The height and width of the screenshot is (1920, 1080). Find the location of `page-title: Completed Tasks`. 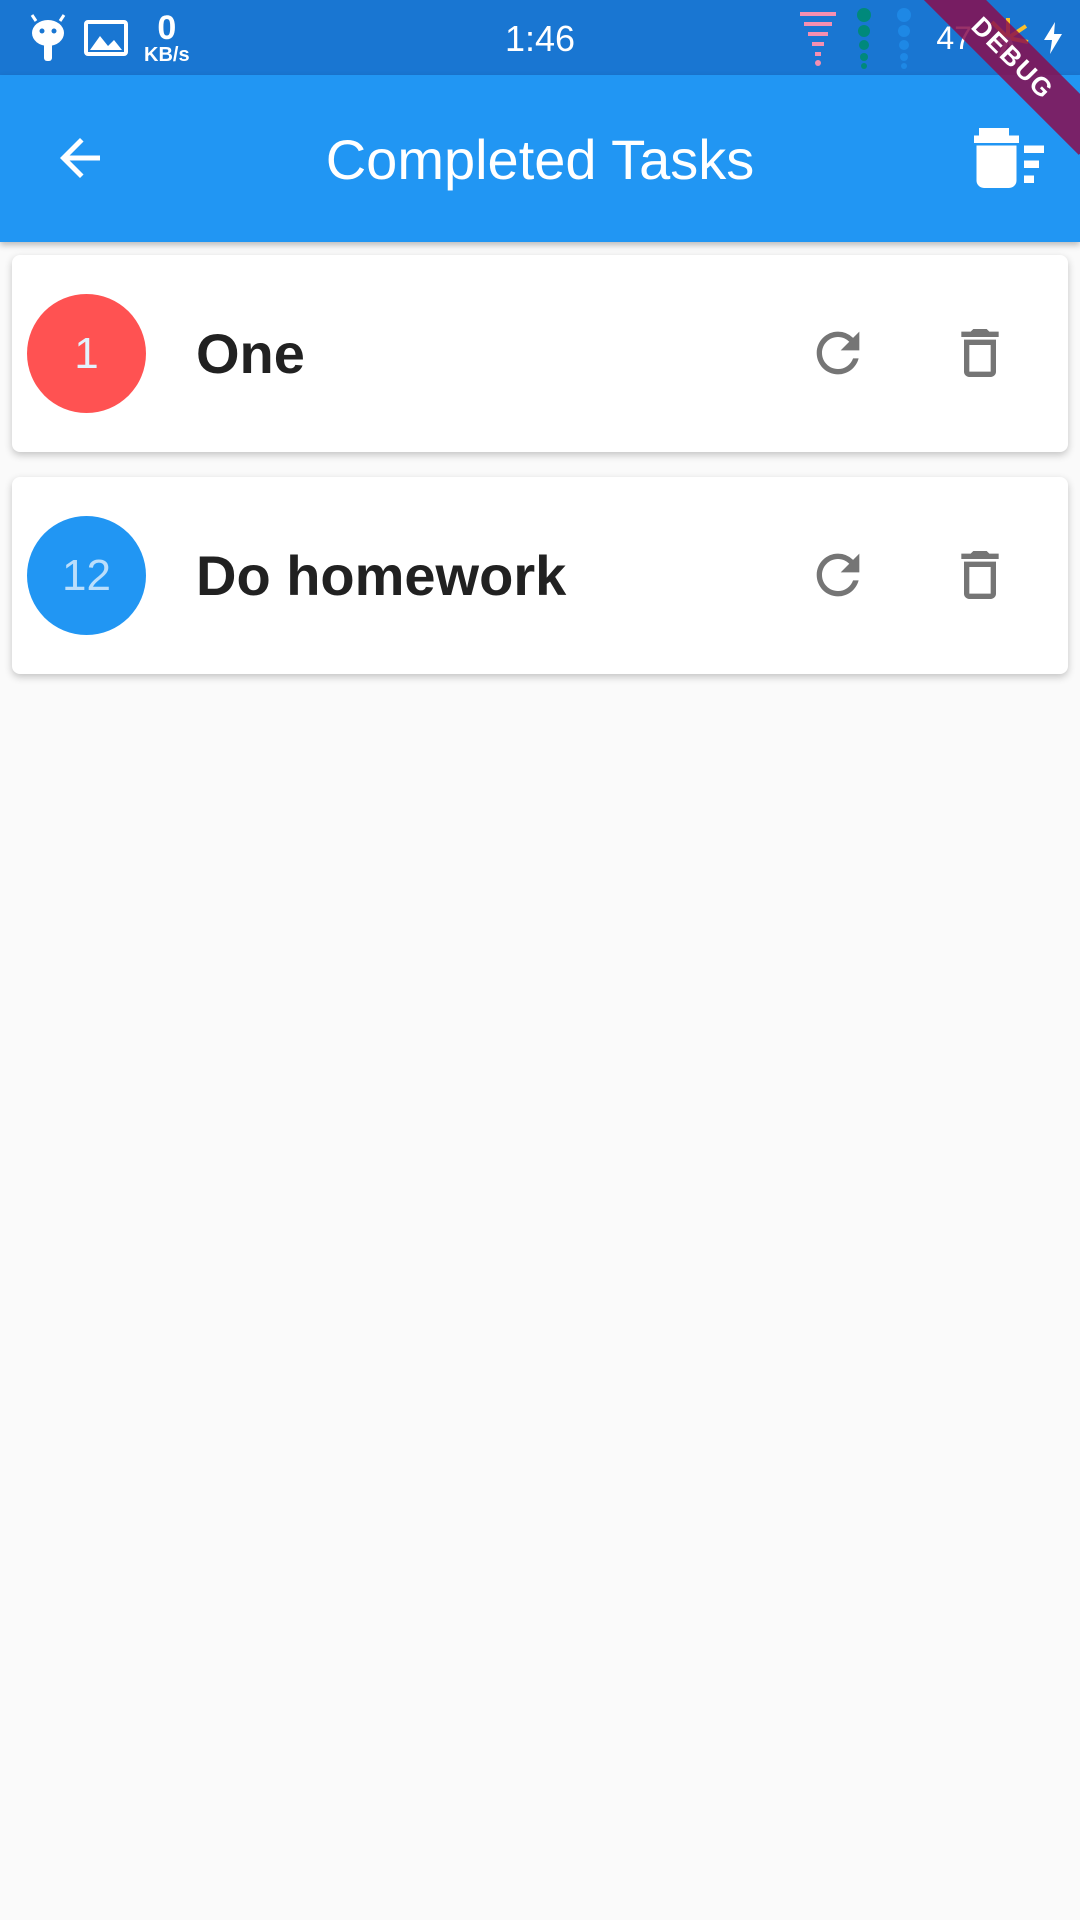

page-title: Completed Tasks is located at coordinates (540, 159).